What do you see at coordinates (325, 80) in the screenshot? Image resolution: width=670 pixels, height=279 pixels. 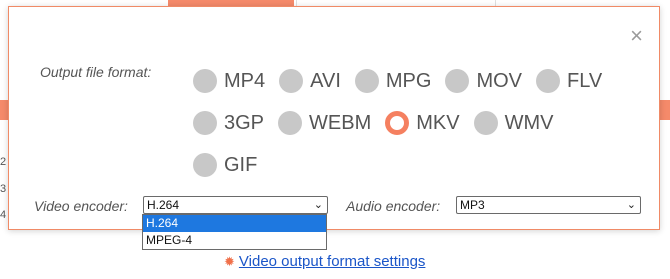 I see `format-label: AVI` at bounding box center [325, 80].